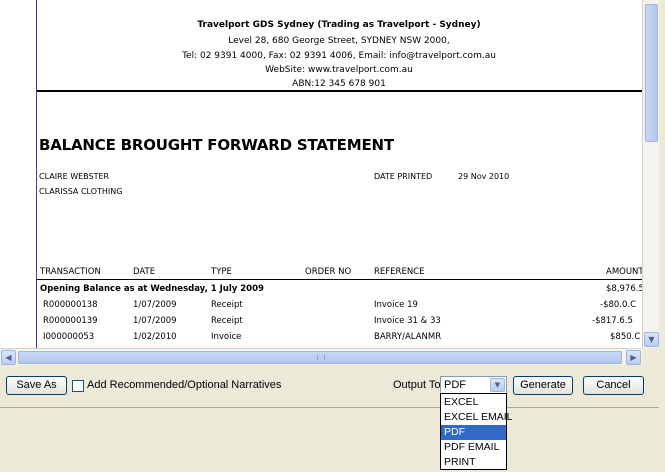 The image size is (665, 472). Describe the element at coordinates (543, 385) in the screenshot. I see `generate-button: Generate` at that location.